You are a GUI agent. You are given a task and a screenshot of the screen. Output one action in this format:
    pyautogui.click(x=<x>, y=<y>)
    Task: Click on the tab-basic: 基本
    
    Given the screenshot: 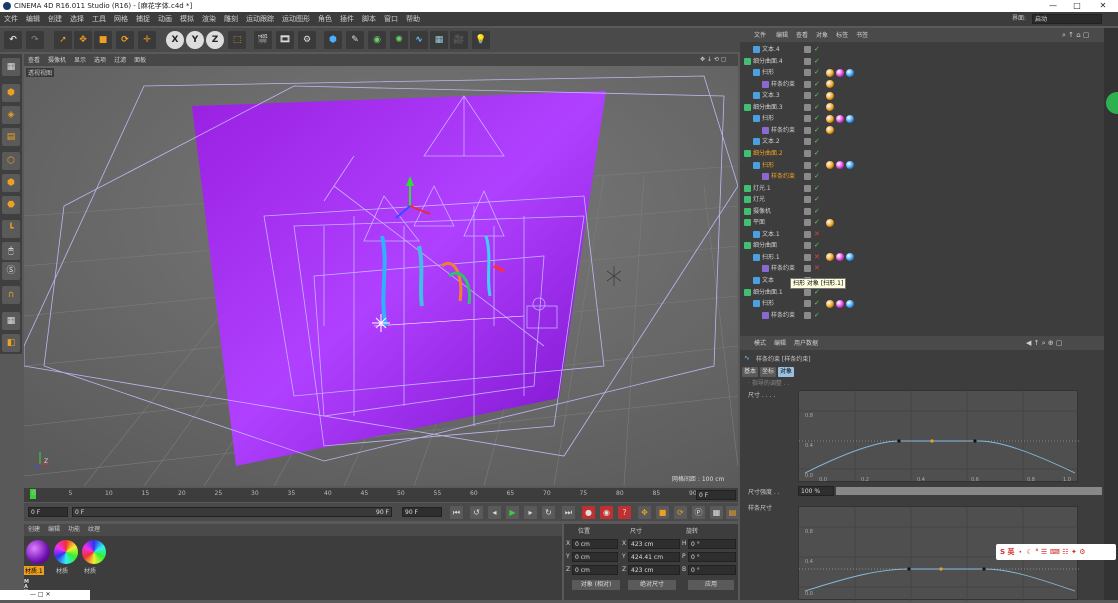 What is the action you would take?
    pyautogui.click(x=750, y=372)
    